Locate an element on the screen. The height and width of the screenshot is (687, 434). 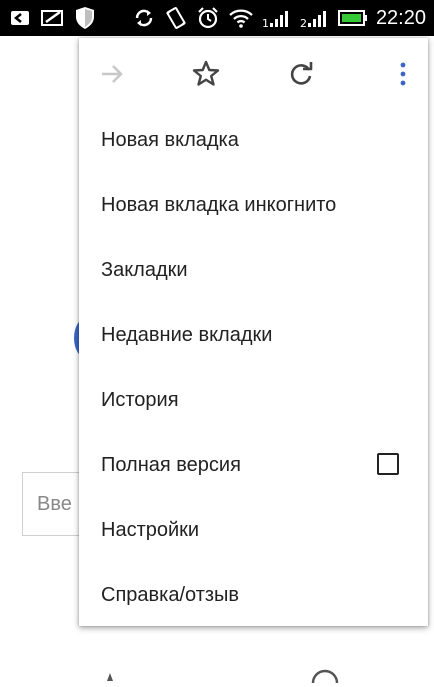
forward-button is located at coordinates (112, 74).